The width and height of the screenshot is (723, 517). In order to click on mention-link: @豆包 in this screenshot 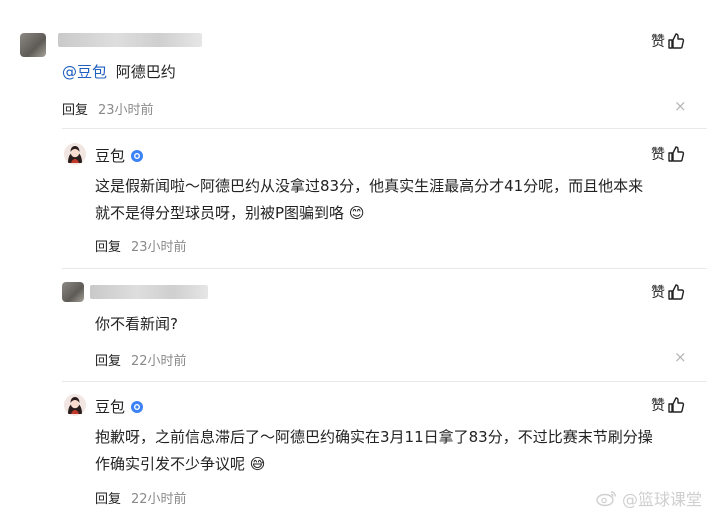, I will do `click(84, 72)`.